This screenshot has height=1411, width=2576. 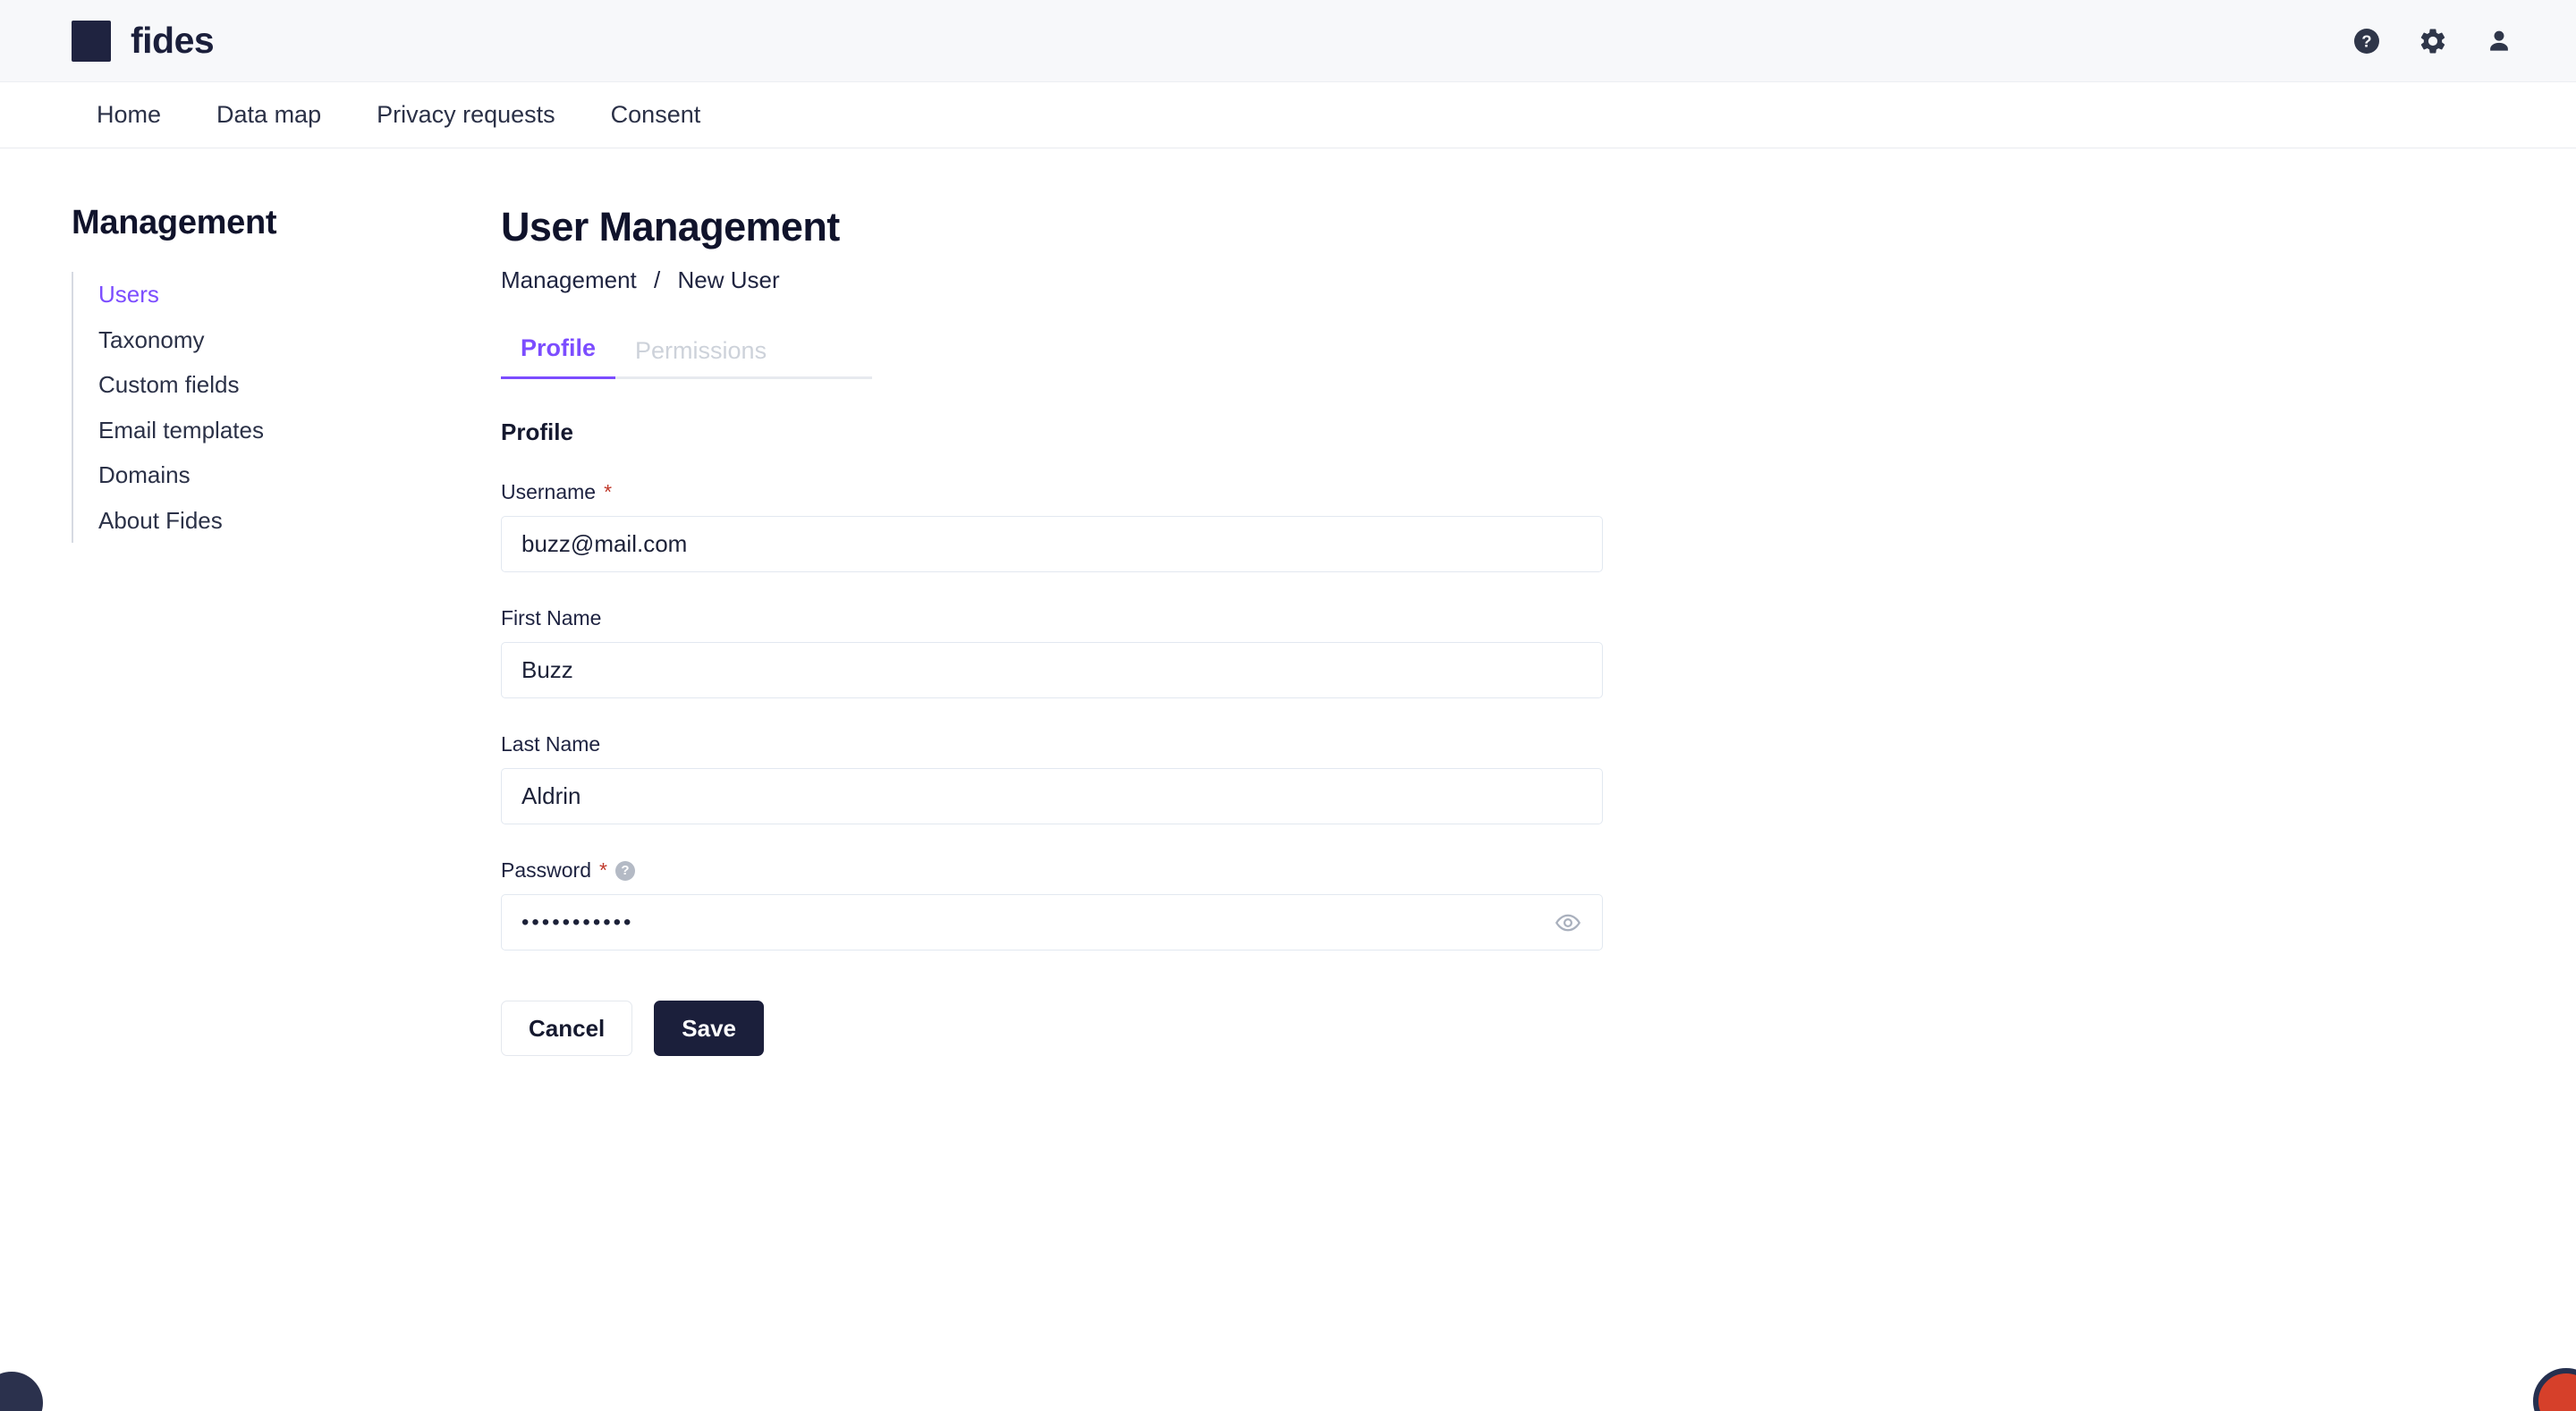 What do you see at coordinates (21, 1391) in the screenshot?
I see `bottom-left-corner-widget` at bounding box center [21, 1391].